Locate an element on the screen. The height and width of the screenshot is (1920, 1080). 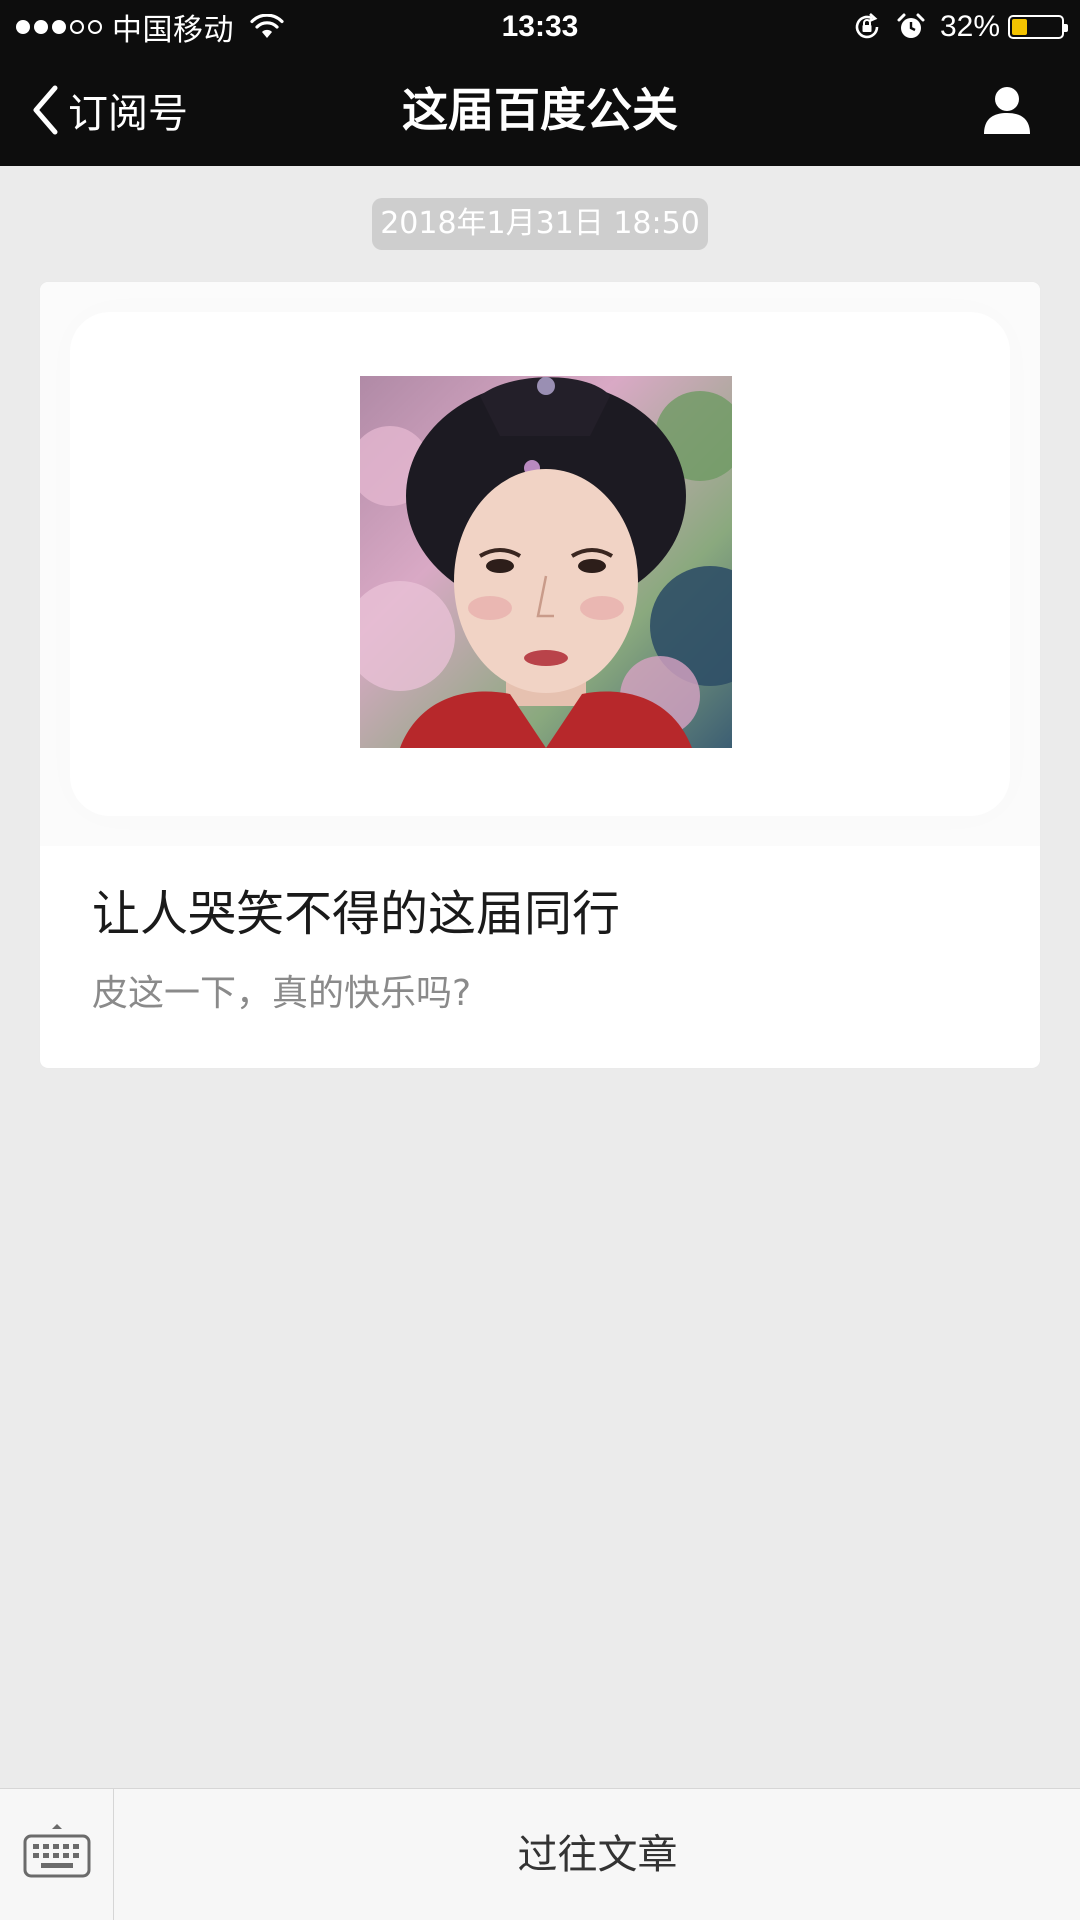
nav-bar: 订阅号 这届百度公关 is located at coordinates (540, 110).